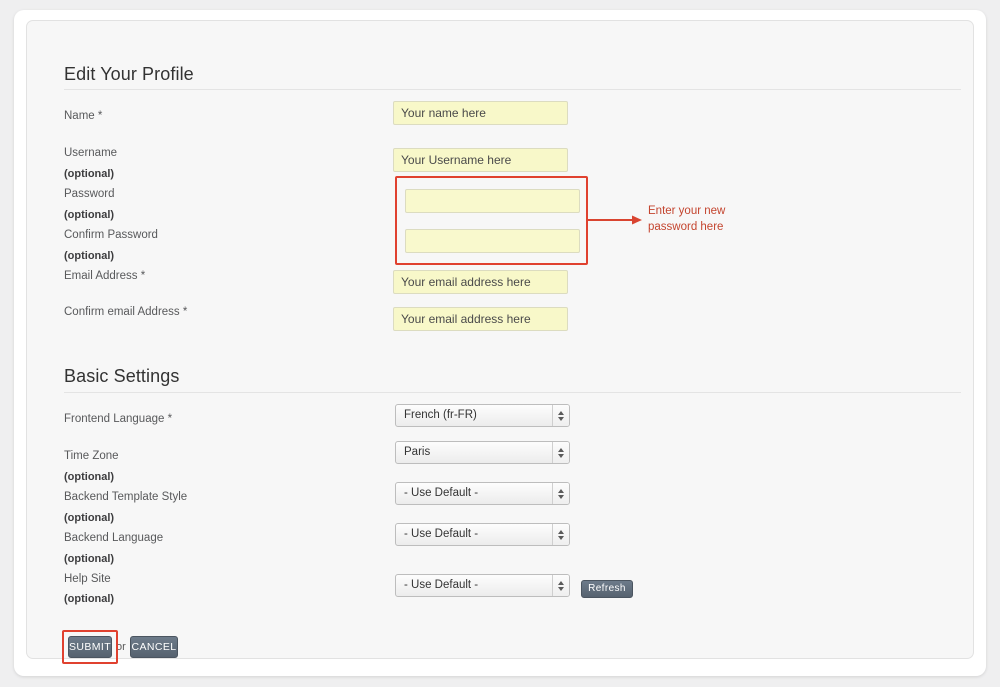 This screenshot has height=687, width=1000. What do you see at coordinates (89, 518) in the screenshot?
I see `optional-backend-template-style: (optional)` at bounding box center [89, 518].